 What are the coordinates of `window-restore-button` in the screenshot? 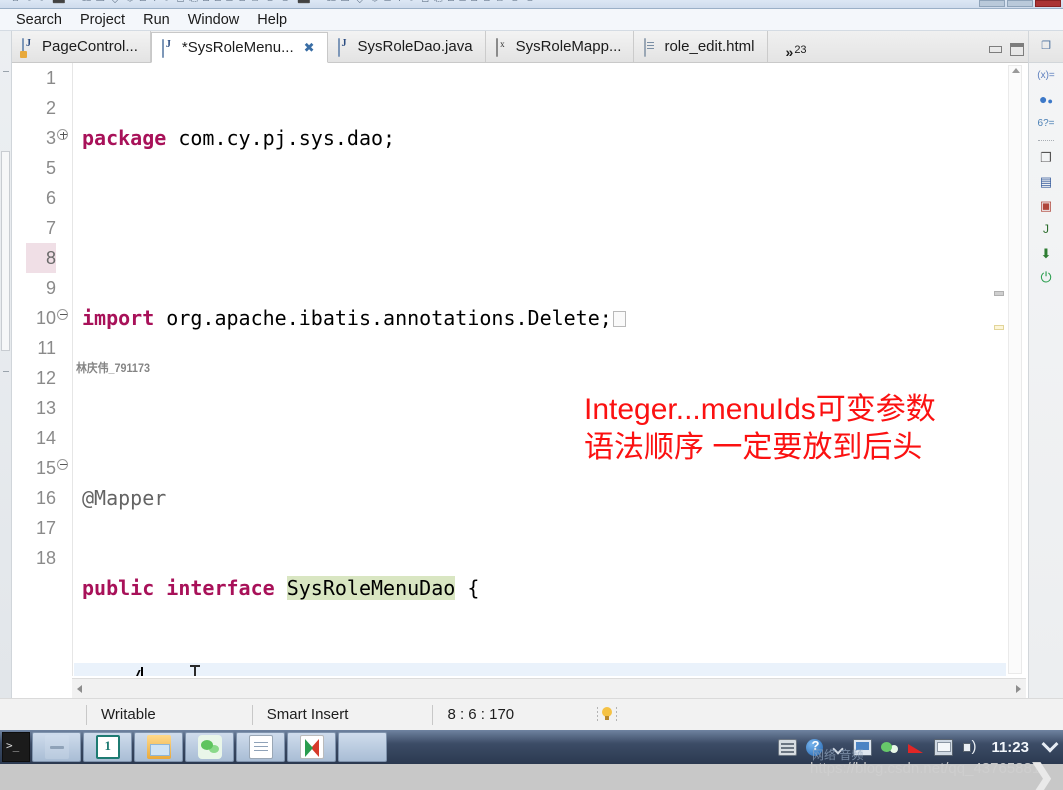 It's located at (1020, 3).